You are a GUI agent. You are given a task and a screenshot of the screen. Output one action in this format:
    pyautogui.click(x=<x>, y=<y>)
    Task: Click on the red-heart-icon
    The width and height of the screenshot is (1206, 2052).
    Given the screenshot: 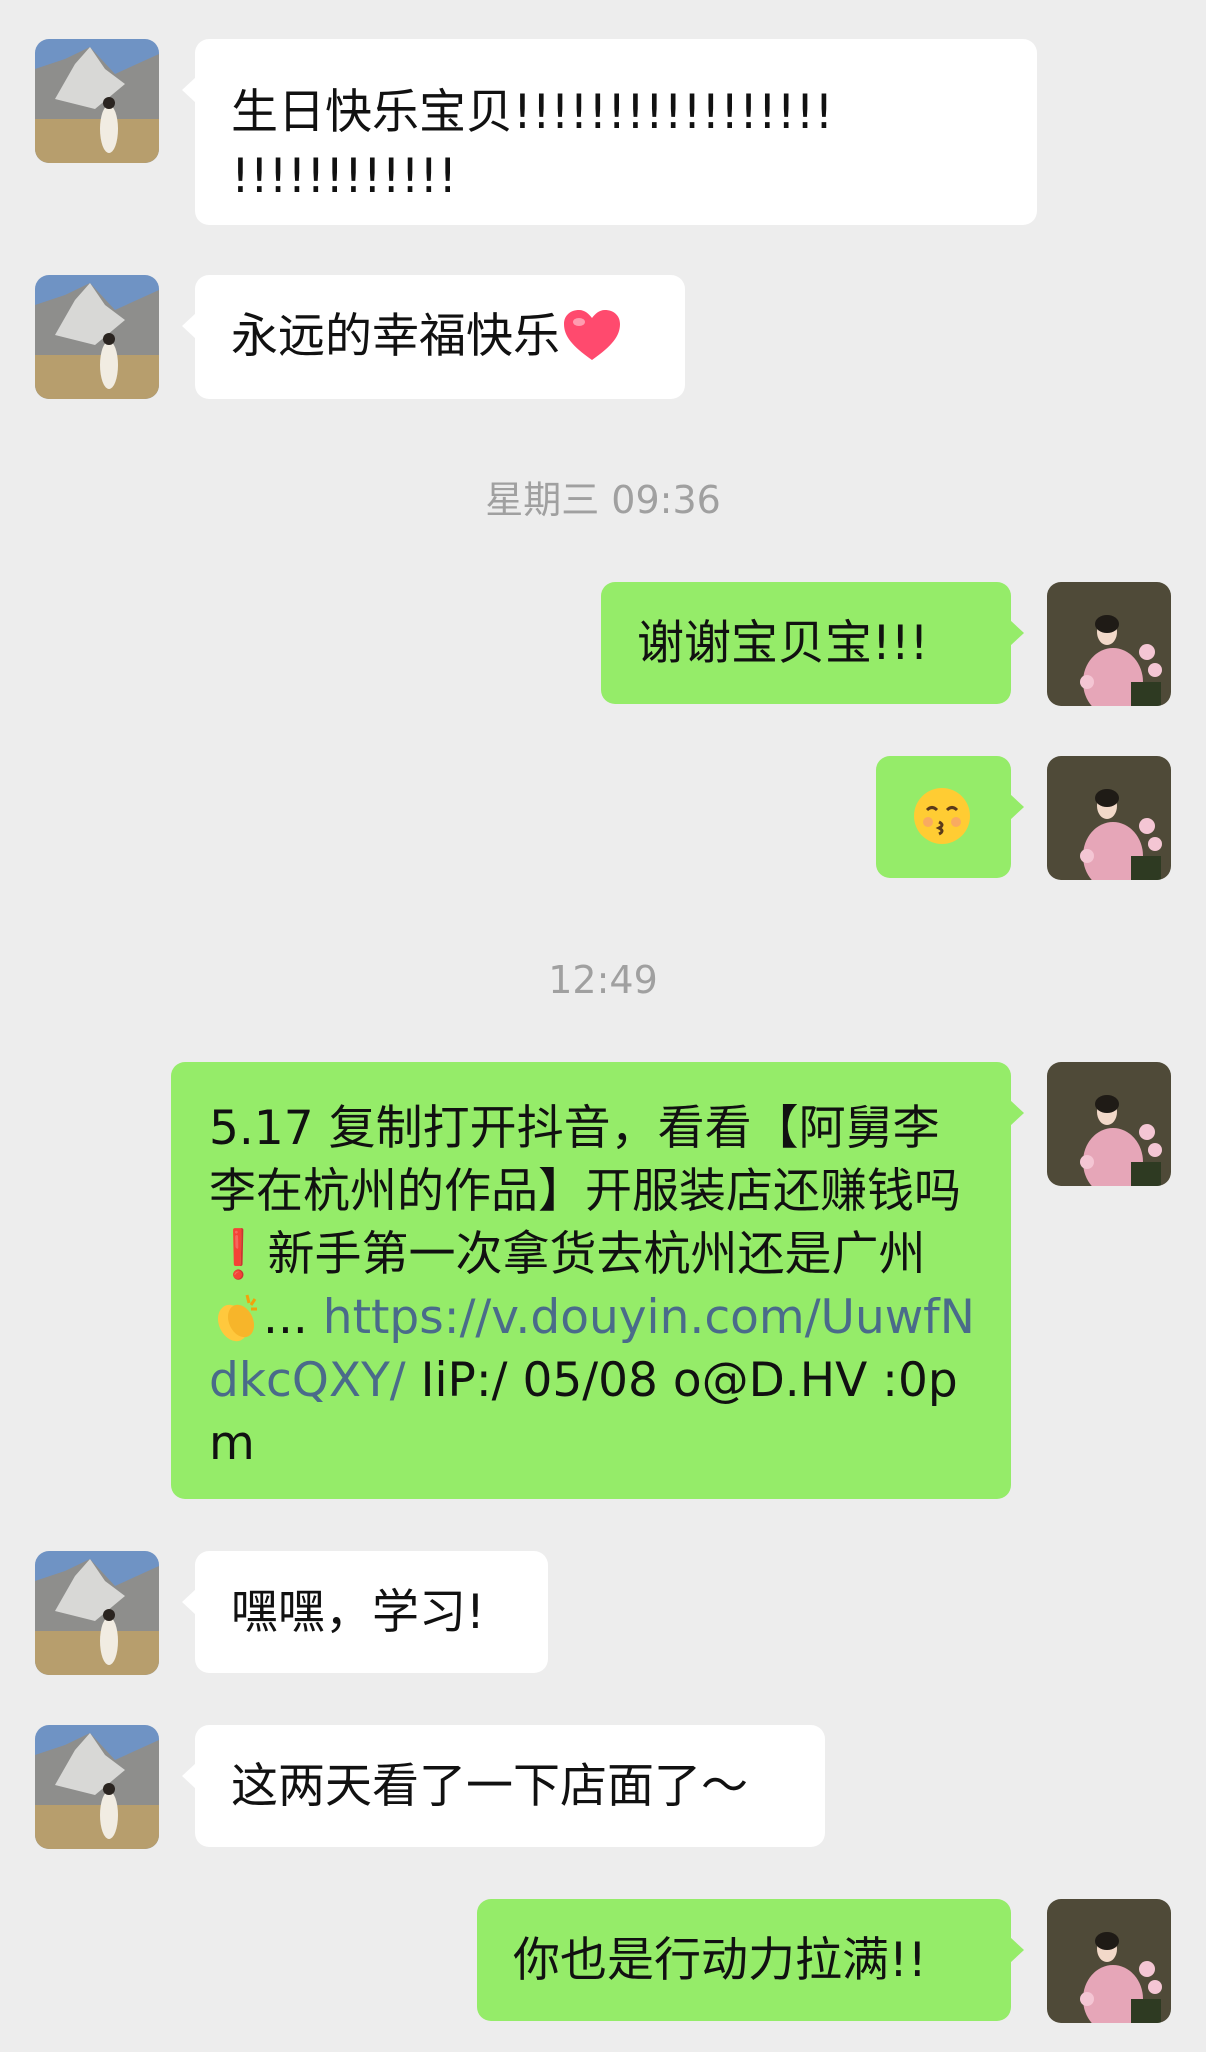 What is the action you would take?
    pyautogui.click(x=592, y=335)
    